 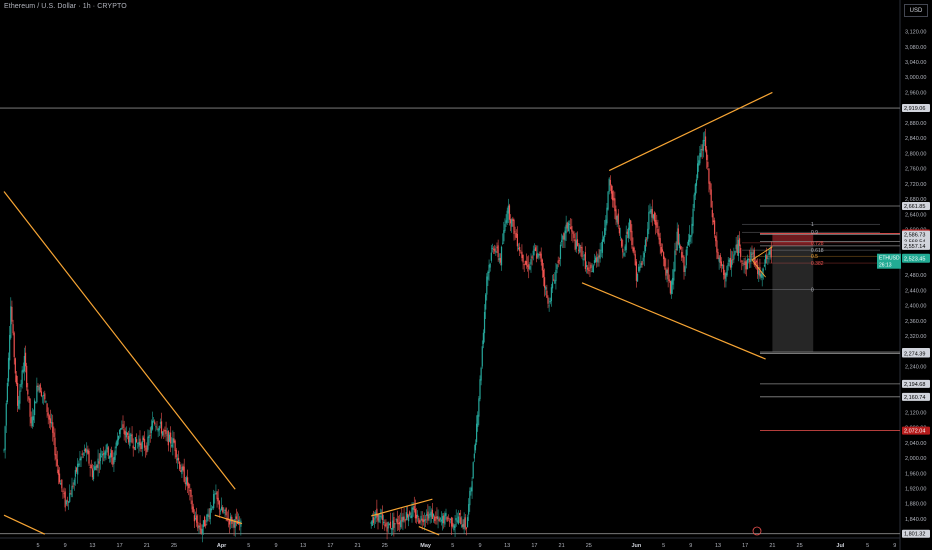 What do you see at coordinates (916, 10) in the screenshot?
I see `currency-selector: USD` at bounding box center [916, 10].